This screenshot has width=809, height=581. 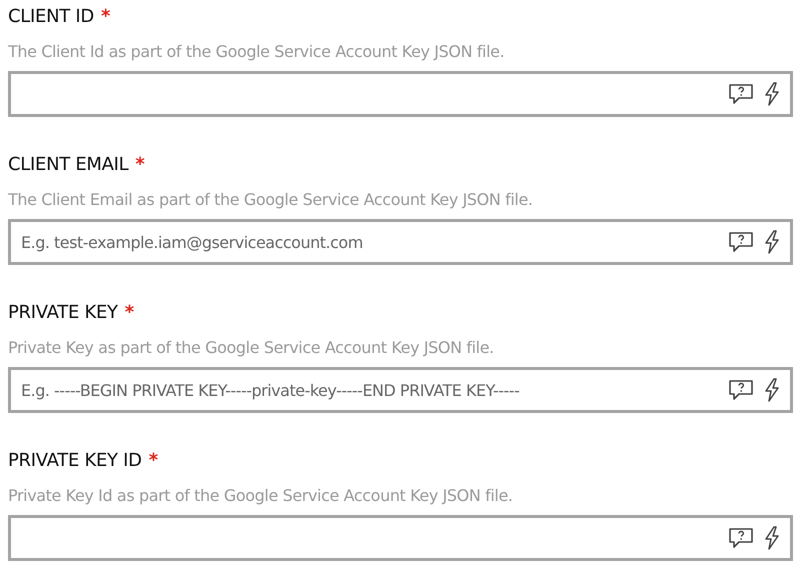 What do you see at coordinates (75, 460) in the screenshot?
I see `field-label: PRIVATE KEY ID` at bounding box center [75, 460].